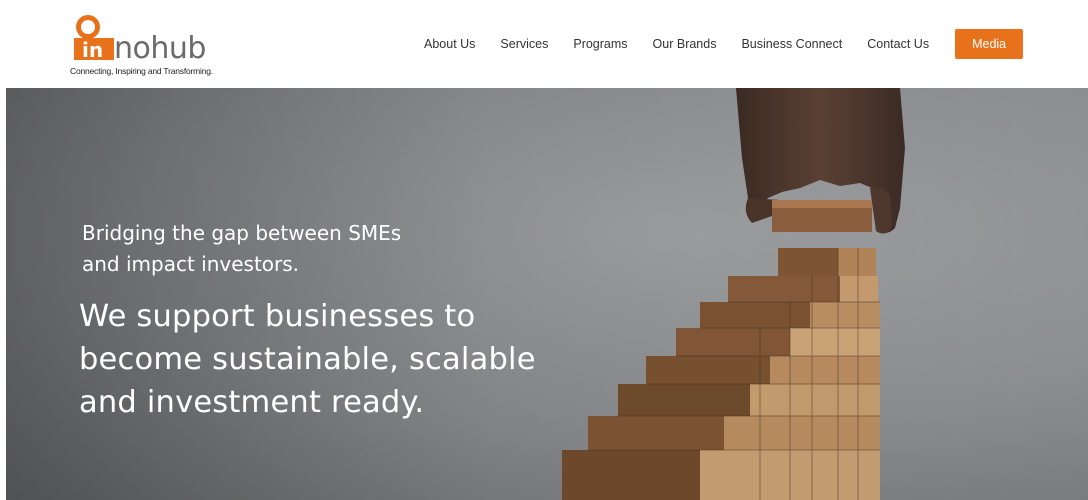 The width and height of the screenshot is (1088, 500). I want to click on nav-our-brands: Our Brands, so click(685, 44).